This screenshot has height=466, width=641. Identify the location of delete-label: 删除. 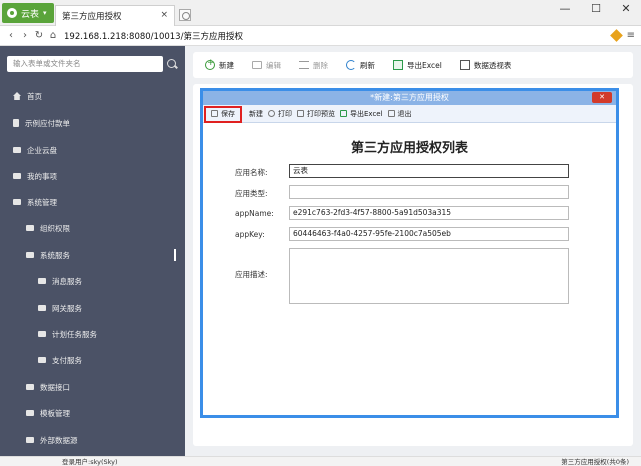
(320, 65).